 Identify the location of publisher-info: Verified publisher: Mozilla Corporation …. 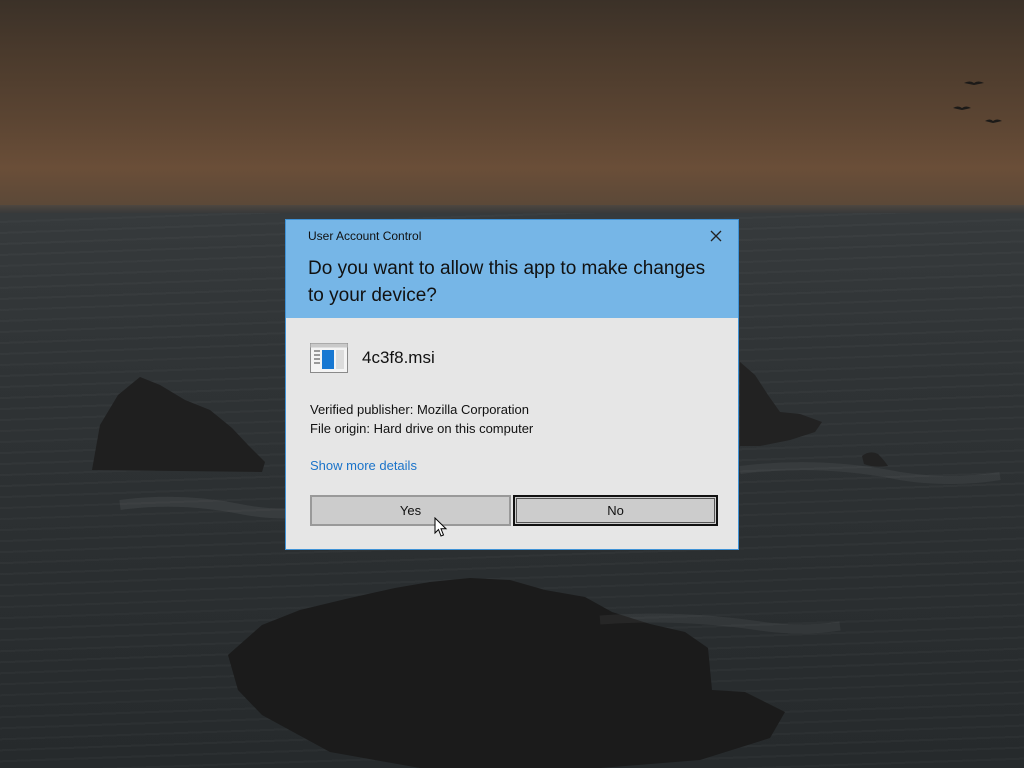
(421, 419).